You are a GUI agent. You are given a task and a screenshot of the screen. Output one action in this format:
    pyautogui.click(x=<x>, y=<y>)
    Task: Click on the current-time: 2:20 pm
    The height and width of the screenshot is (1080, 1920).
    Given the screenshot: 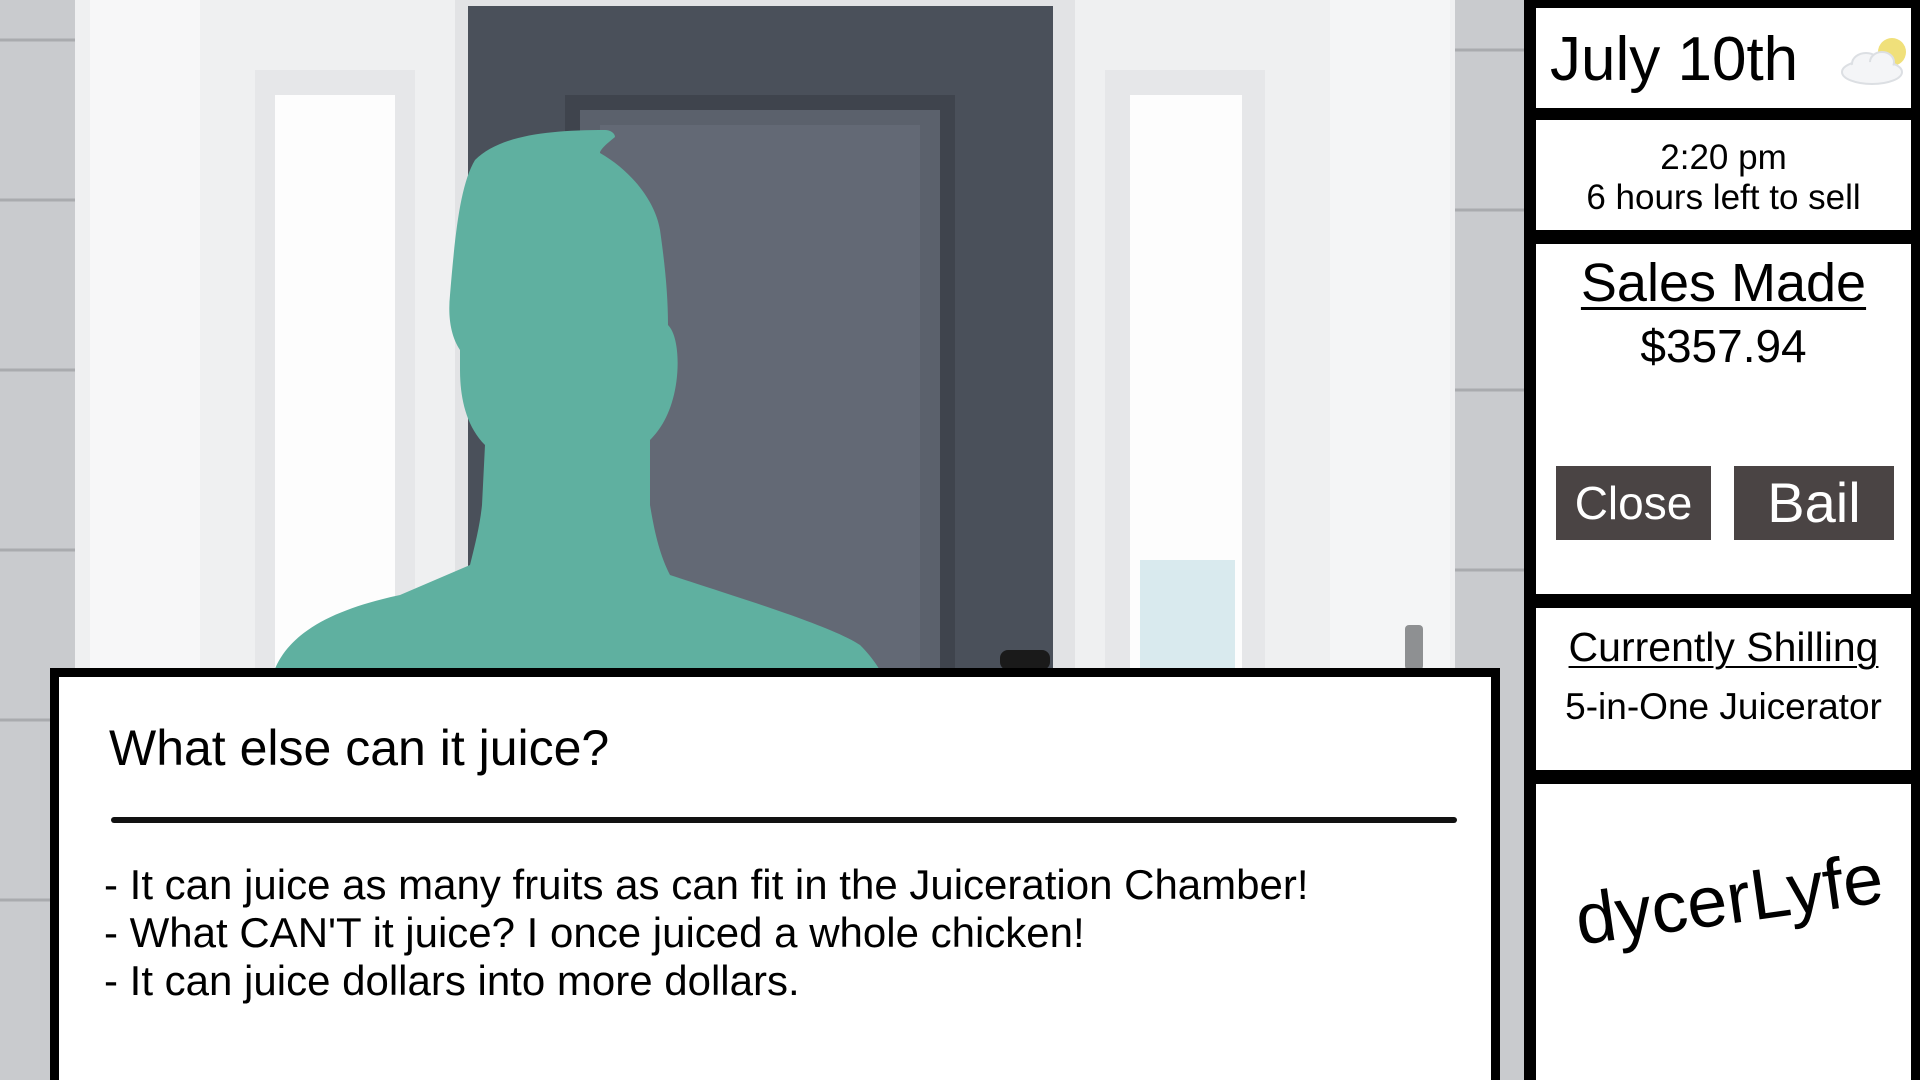 What is the action you would take?
    pyautogui.click(x=1723, y=157)
    